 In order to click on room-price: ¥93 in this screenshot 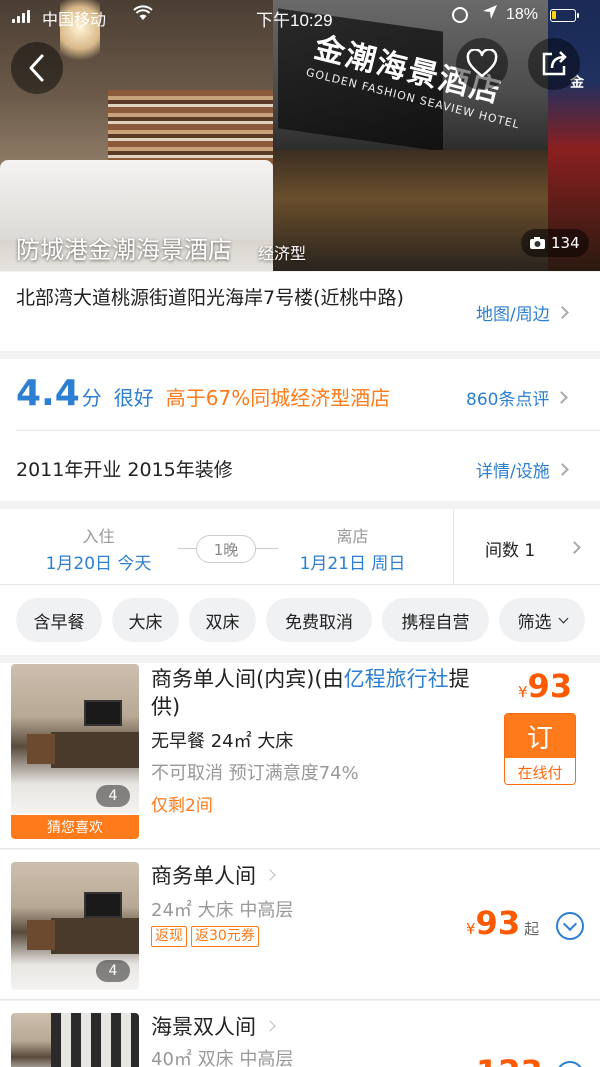, I will do `click(545, 686)`.